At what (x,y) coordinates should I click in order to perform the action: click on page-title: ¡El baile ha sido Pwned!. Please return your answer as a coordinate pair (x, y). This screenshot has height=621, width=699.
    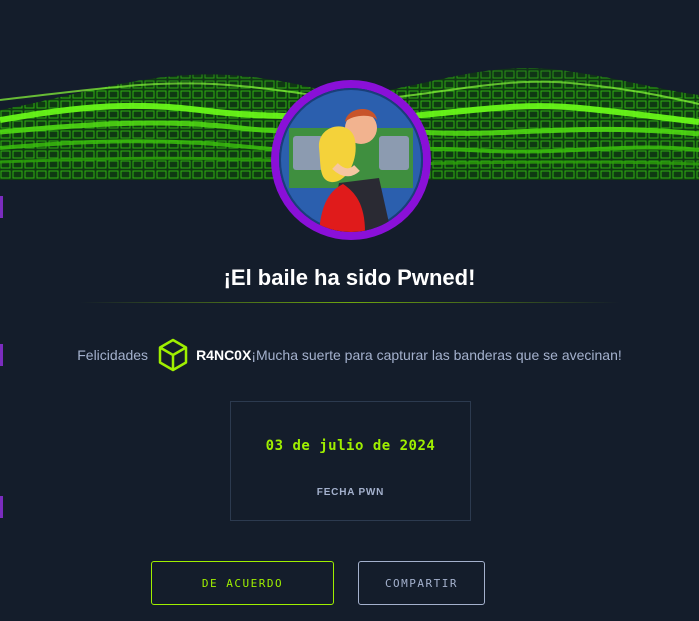
    Looking at the image, I should click on (349, 277).